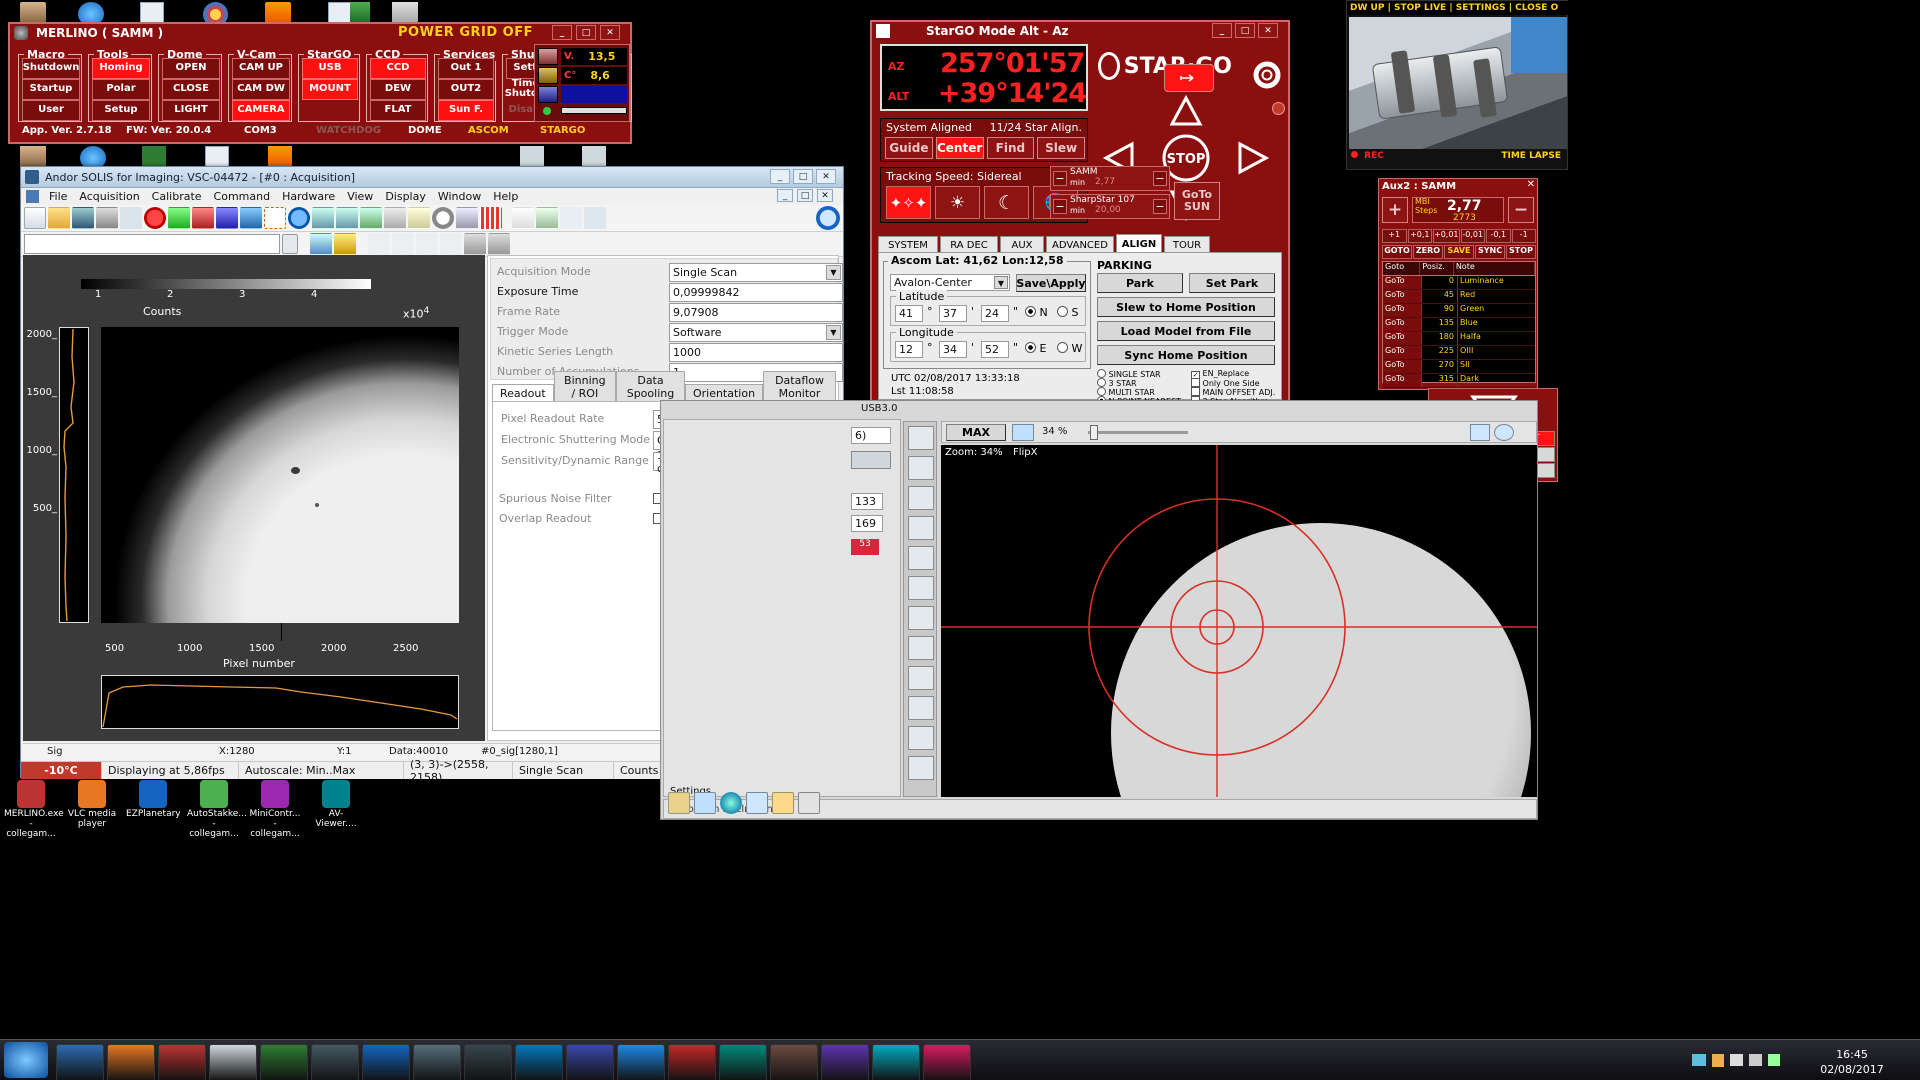 Image resolution: width=1920 pixels, height=1080 pixels. I want to click on aux2-step-1: +1, so click(1394, 236).